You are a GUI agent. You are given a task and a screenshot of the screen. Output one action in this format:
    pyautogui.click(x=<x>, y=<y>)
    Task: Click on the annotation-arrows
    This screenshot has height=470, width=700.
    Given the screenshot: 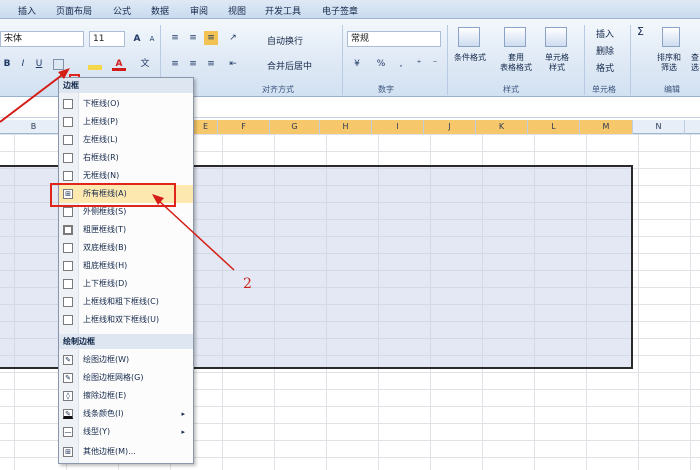 What is the action you would take?
    pyautogui.click(x=117, y=169)
    